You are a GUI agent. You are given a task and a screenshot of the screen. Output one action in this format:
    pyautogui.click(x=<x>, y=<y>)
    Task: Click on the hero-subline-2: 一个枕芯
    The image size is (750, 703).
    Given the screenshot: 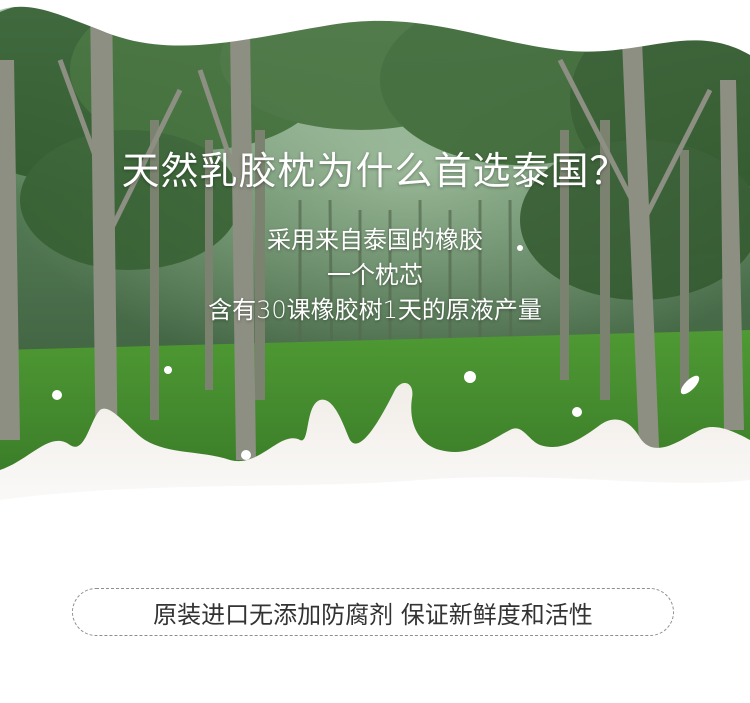 What is the action you would take?
    pyautogui.click(x=375, y=275)
    